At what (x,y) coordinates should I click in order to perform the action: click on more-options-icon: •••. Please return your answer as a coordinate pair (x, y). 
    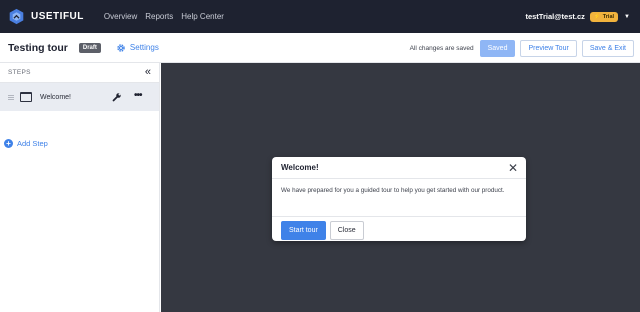
    Looking at the image, I should click on (138, 96).